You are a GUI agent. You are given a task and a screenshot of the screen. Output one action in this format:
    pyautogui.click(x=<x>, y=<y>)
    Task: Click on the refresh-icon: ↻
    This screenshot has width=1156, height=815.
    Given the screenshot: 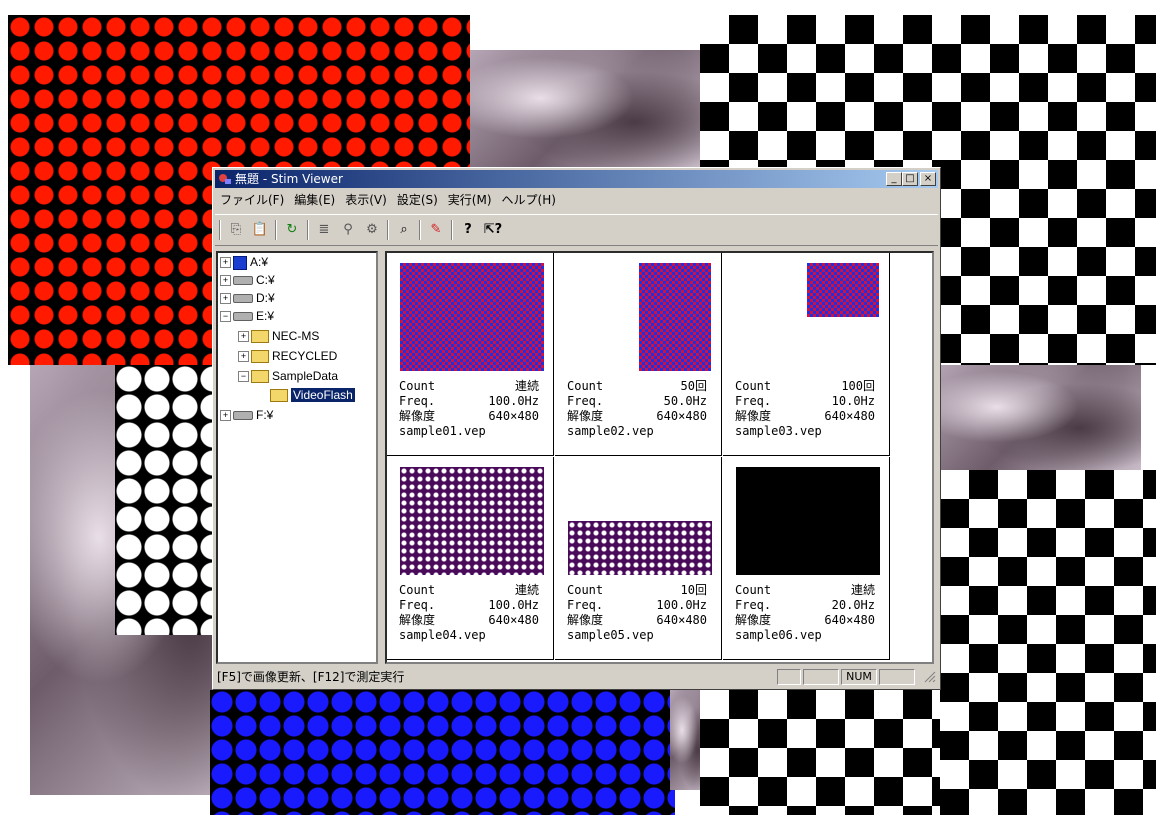 What is the action you would take?
    pyautogui.click(x=292, y=230)
    